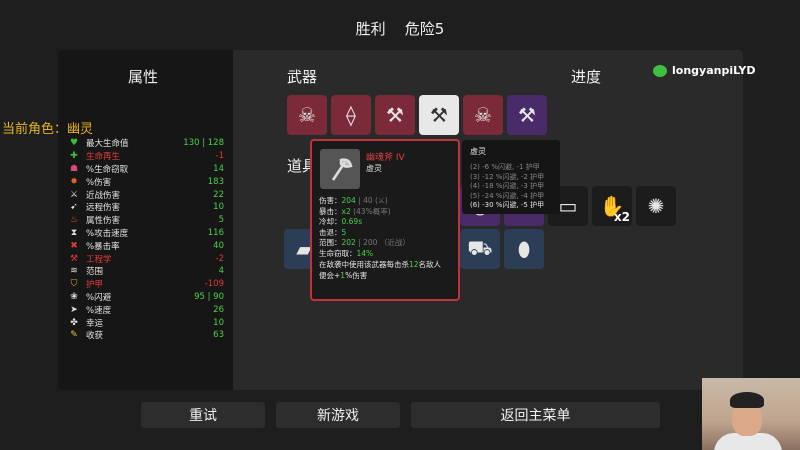 The width and height of the screenshot is (800, 450). Describe the element at coordinates (330, 211) in the screenshot. I see `tooltip-stat-label: 暴击：` at that location.